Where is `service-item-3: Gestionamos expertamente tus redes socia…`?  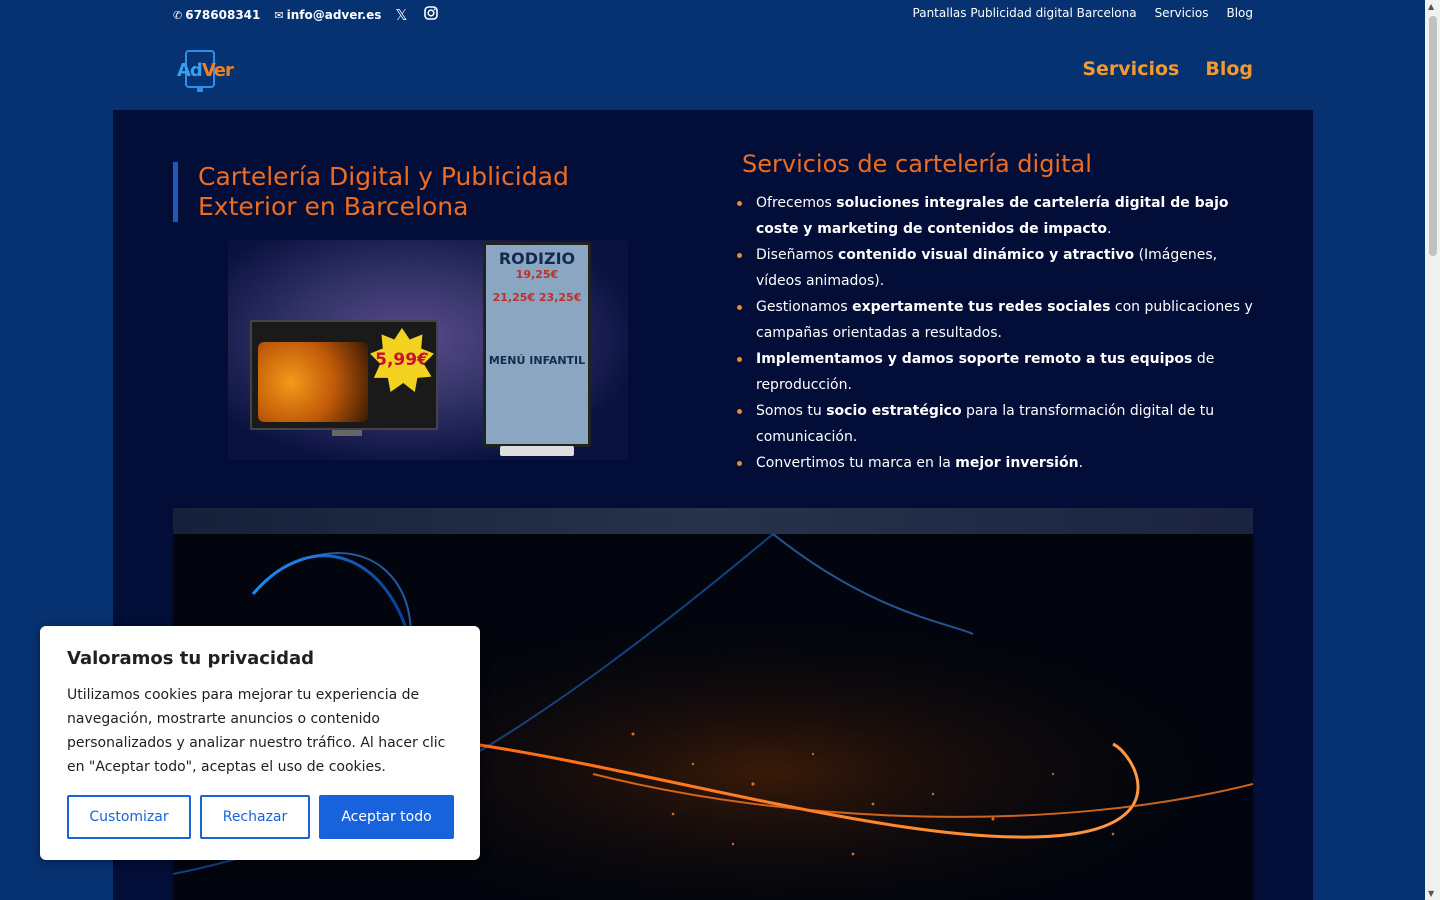 service-item-3: Gestionamos expertamente tus redes socia… is located at coordinates (999, 320).